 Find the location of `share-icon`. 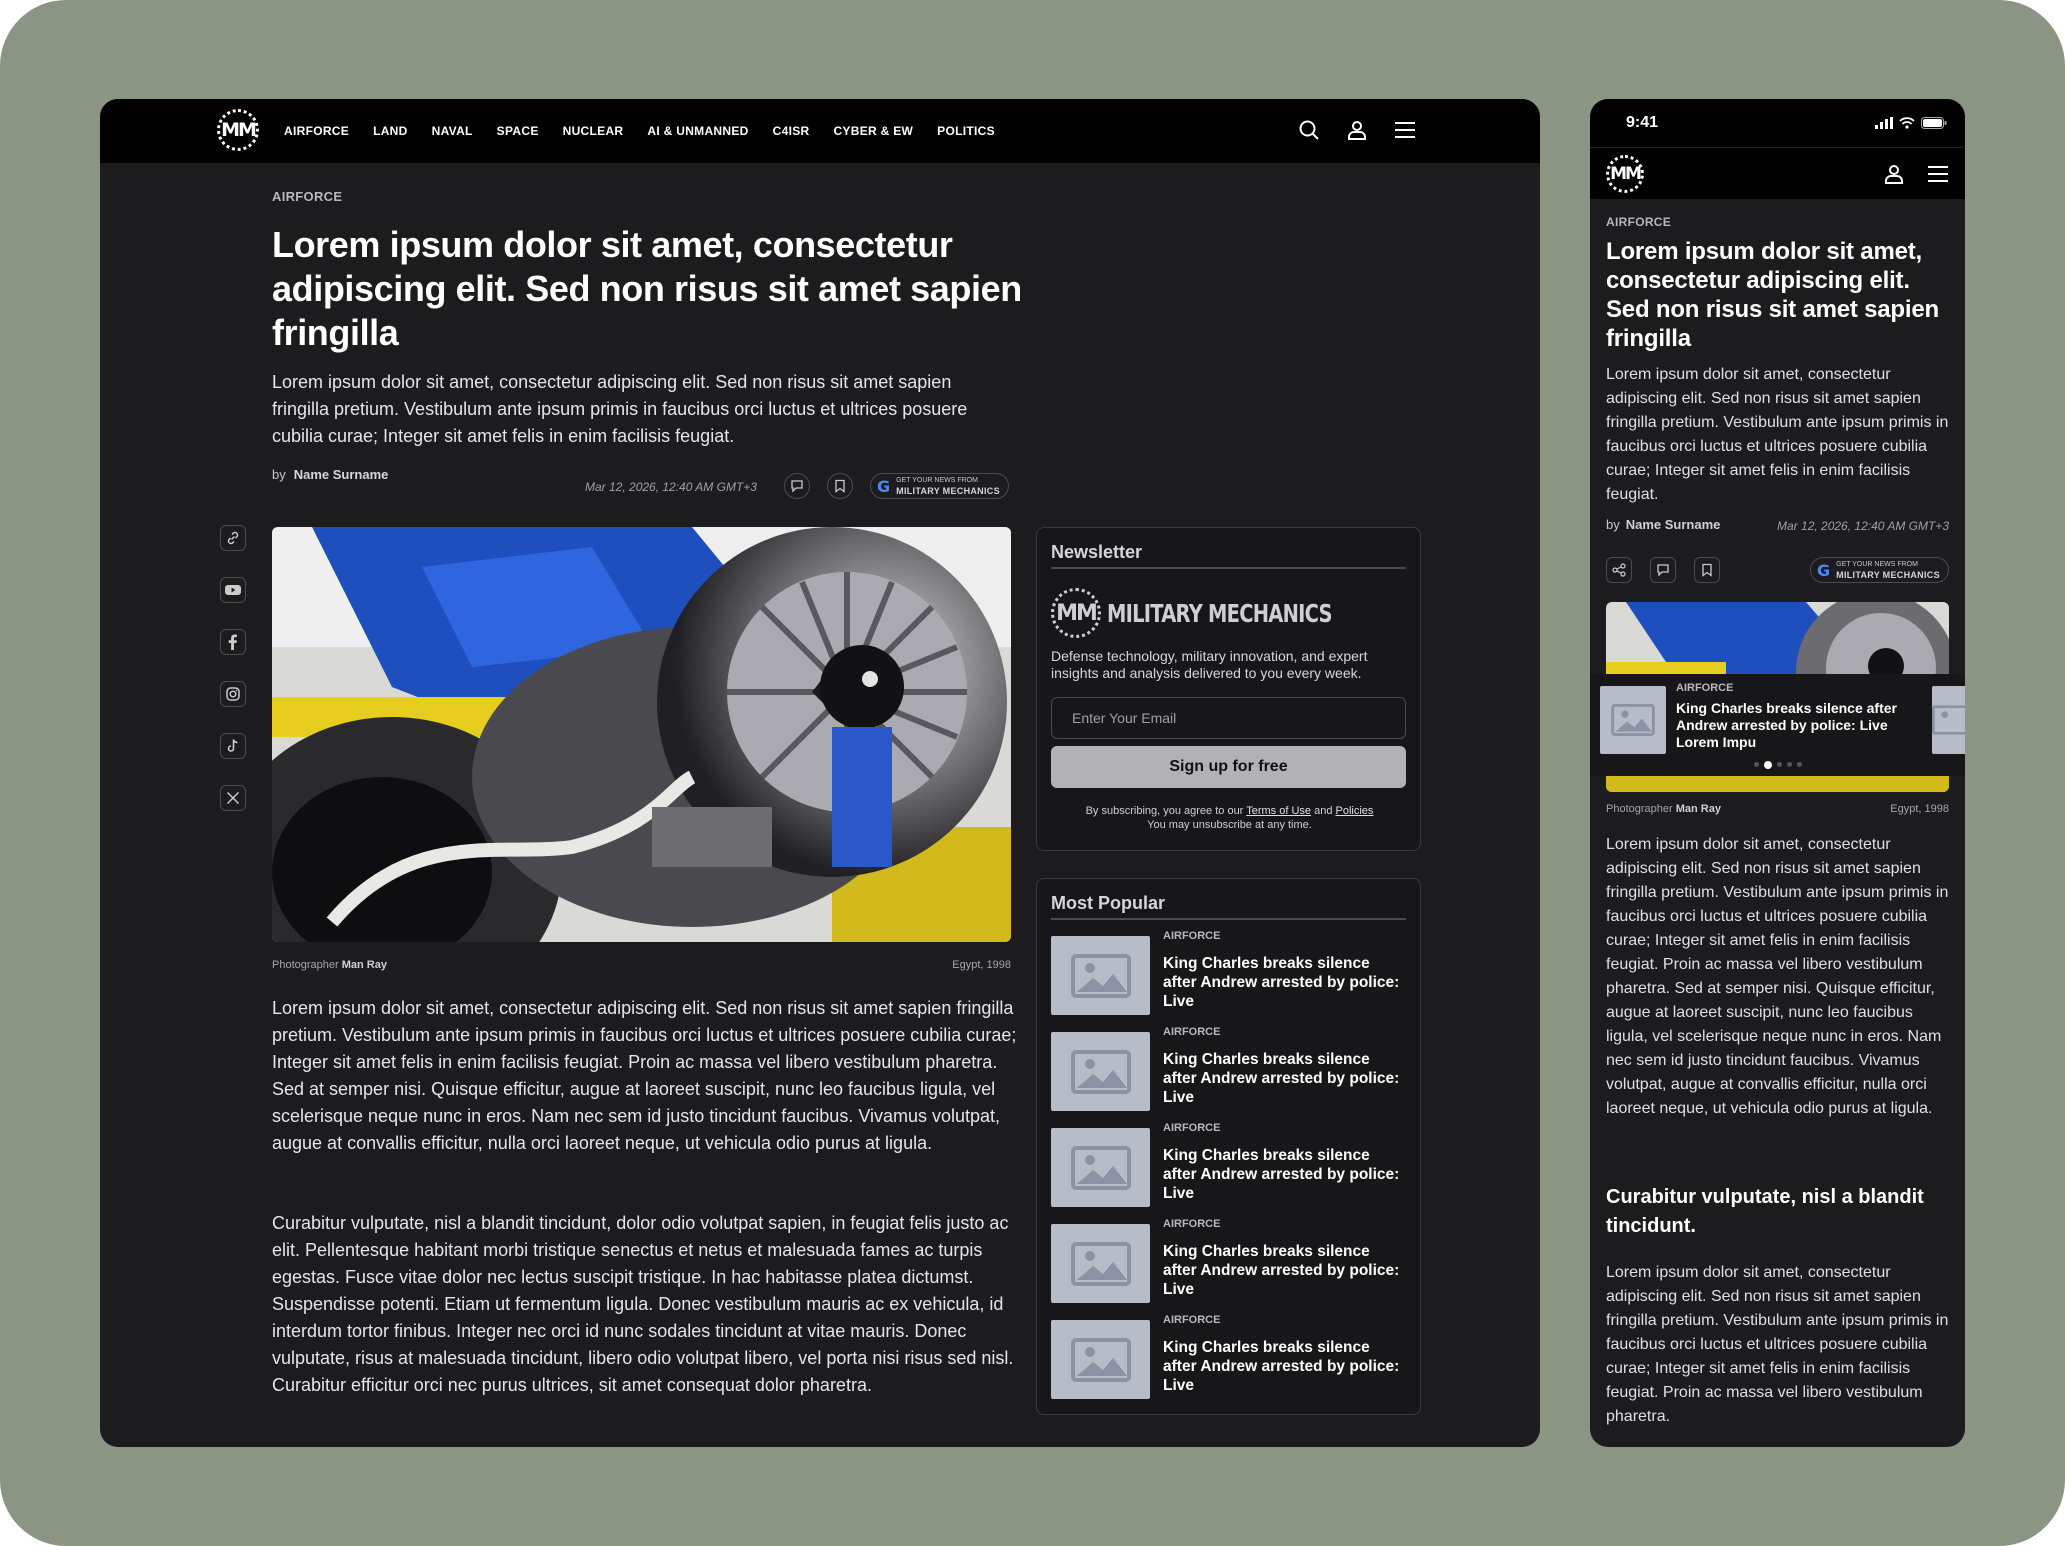

share-icon is located at coordinates (1619, 570).